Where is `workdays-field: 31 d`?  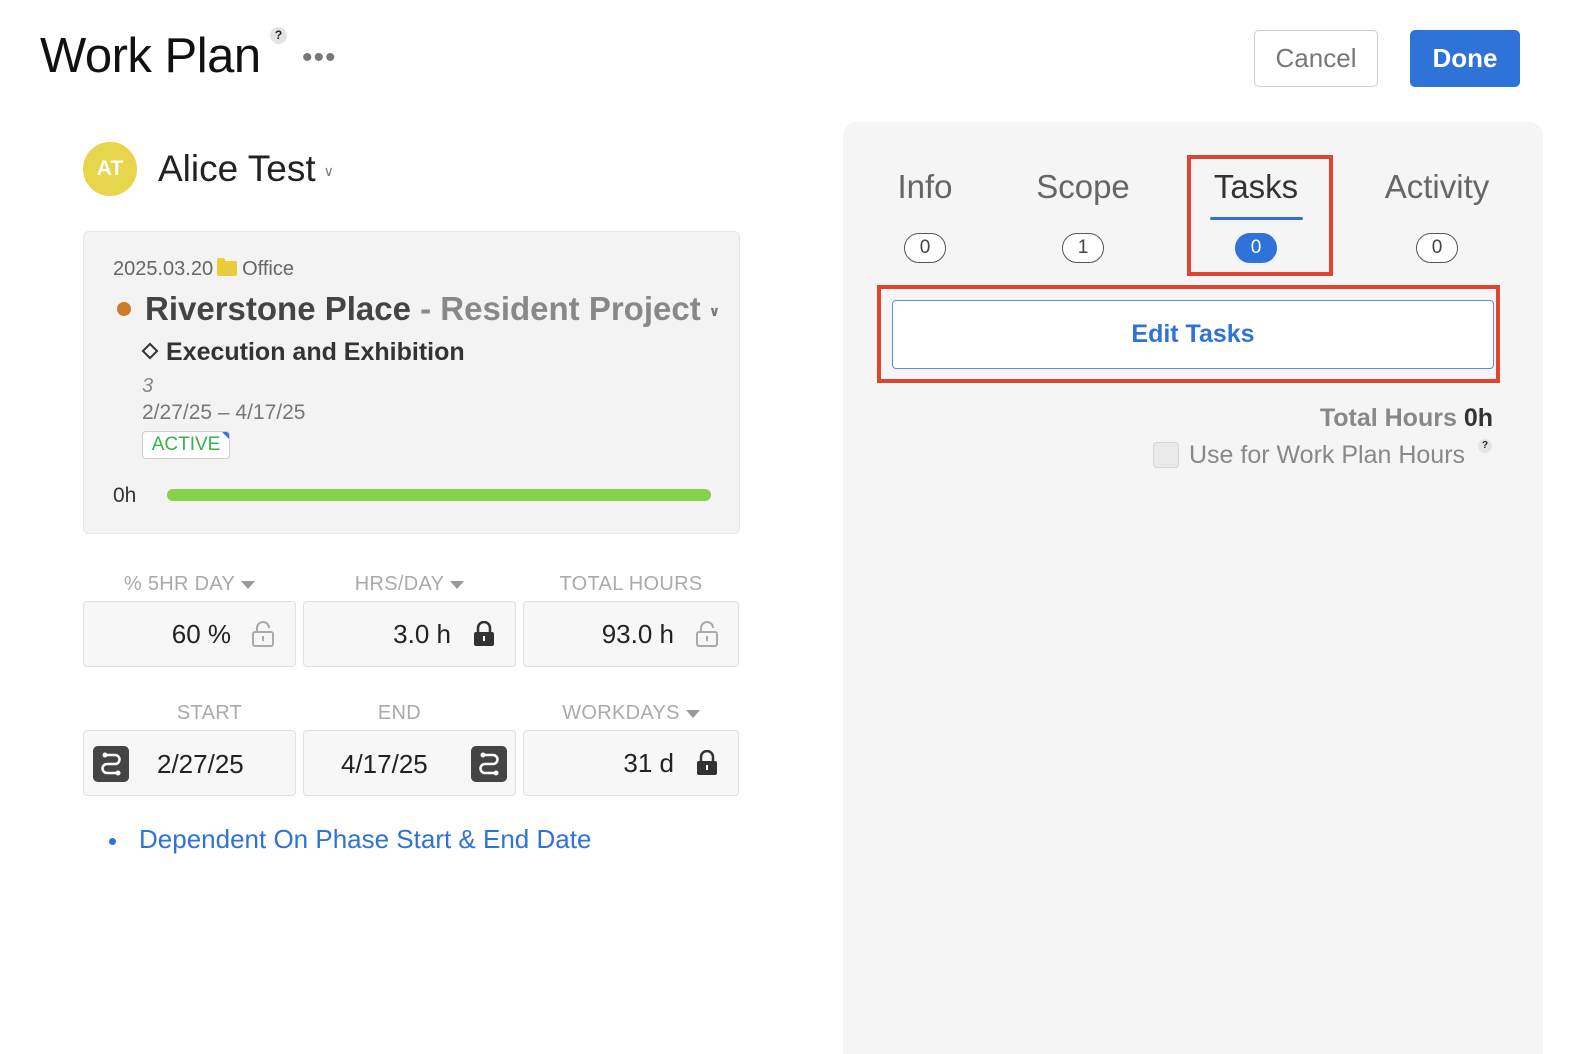 workdays-field: 31 d is located at coordinates (631, 763).